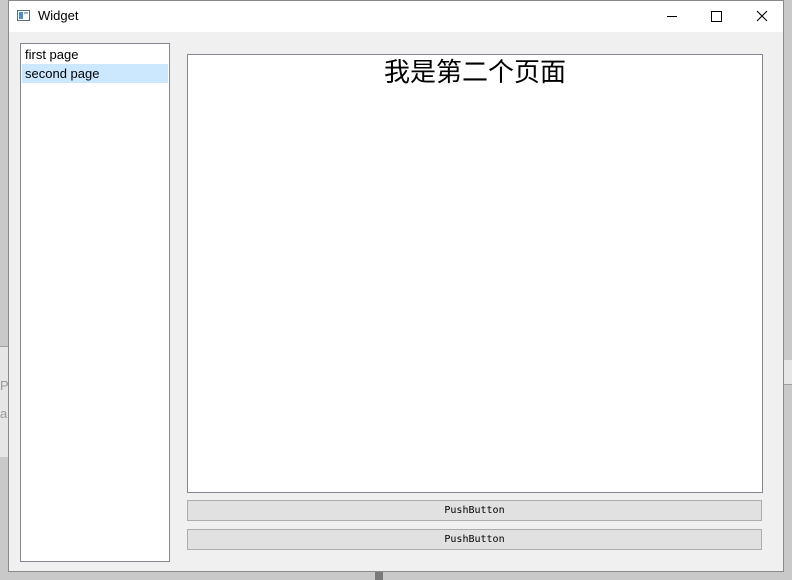 The image size is (792, 580). What do you see at coordinates (474, 510) in the screenshot?
I see `push-button-1: PushButton` at bounding box center [474, 510].